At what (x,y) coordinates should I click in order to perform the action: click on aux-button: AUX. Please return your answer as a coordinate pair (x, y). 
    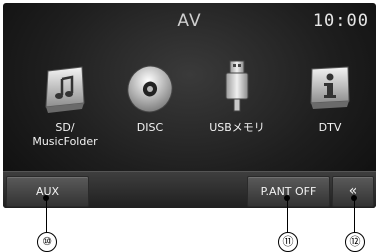
    Looking at the image, I should click on (47, 191).